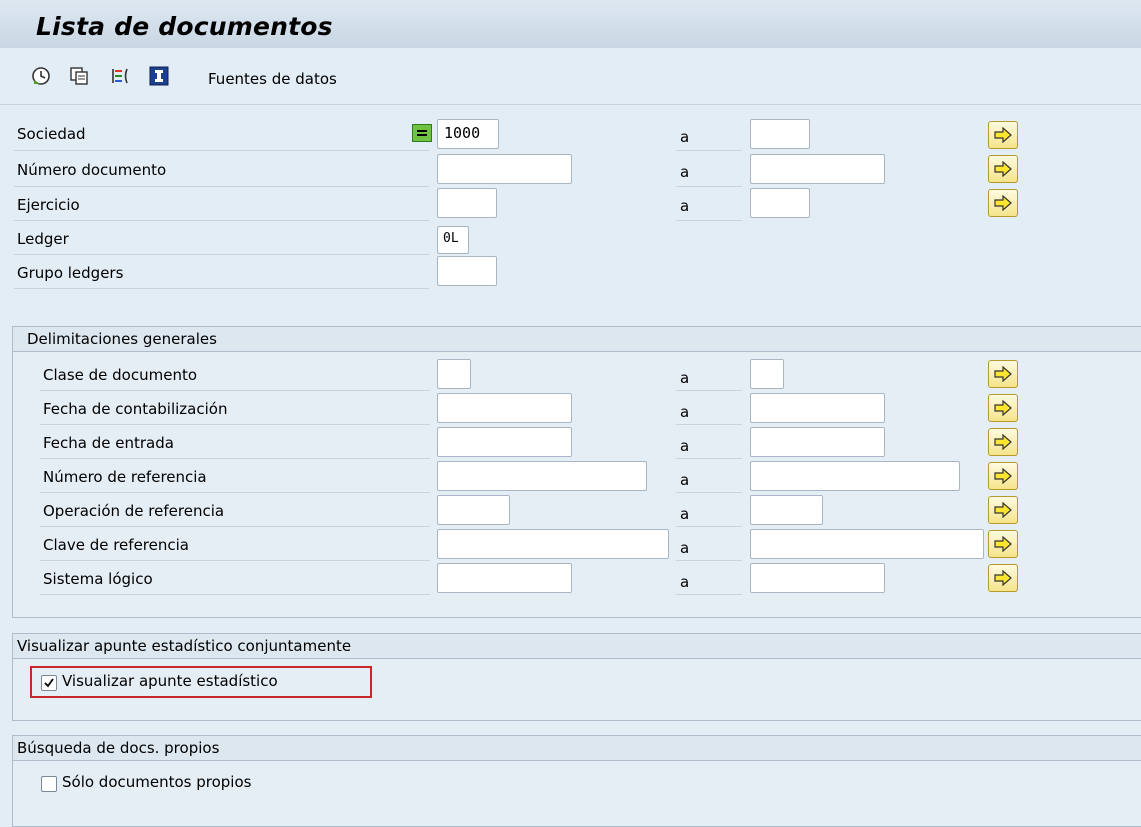 This screenshot has width=1141, height=827. I want to click on statistical-checkbox, so click(49, 683).